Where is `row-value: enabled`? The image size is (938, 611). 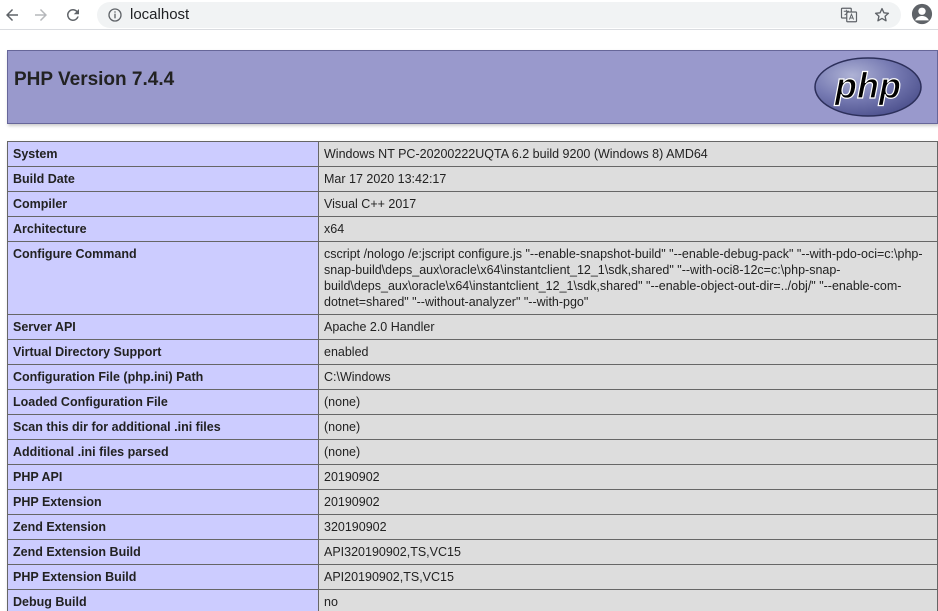
row-value: enabled is located at coordinates (628, 352).